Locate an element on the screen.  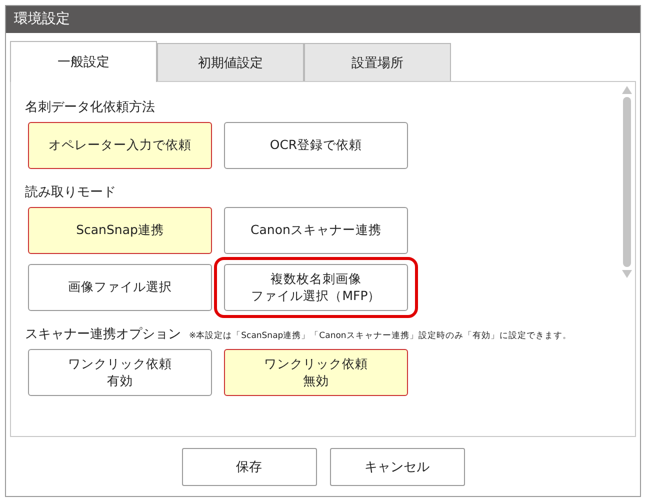
section-title: スキャナー連携オプション is located at coordinates (103, 334).